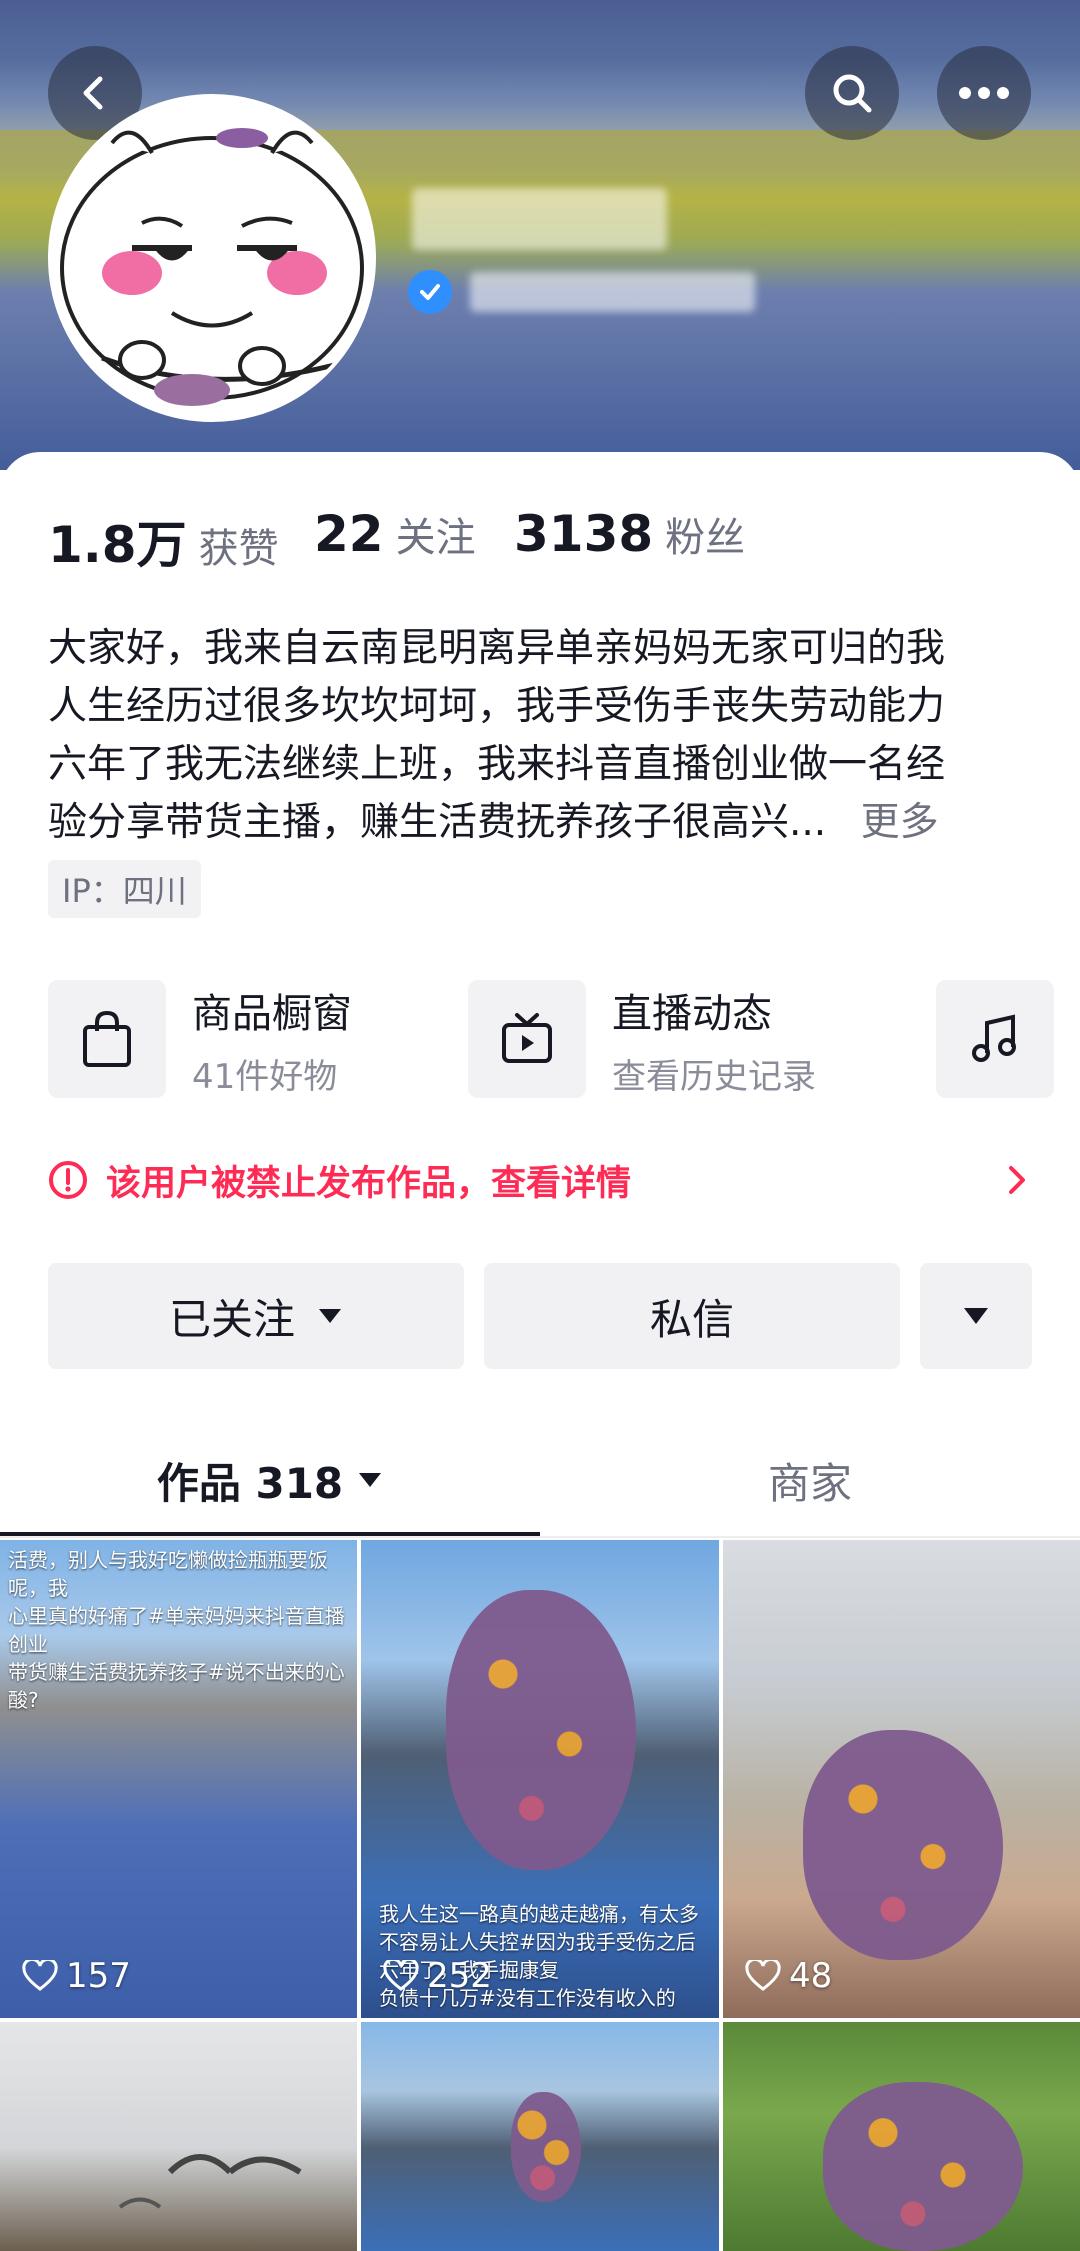  Describe the element at coordinates (691, 1319) in the screenshot. I see `message-button-label: 私信` at that location.